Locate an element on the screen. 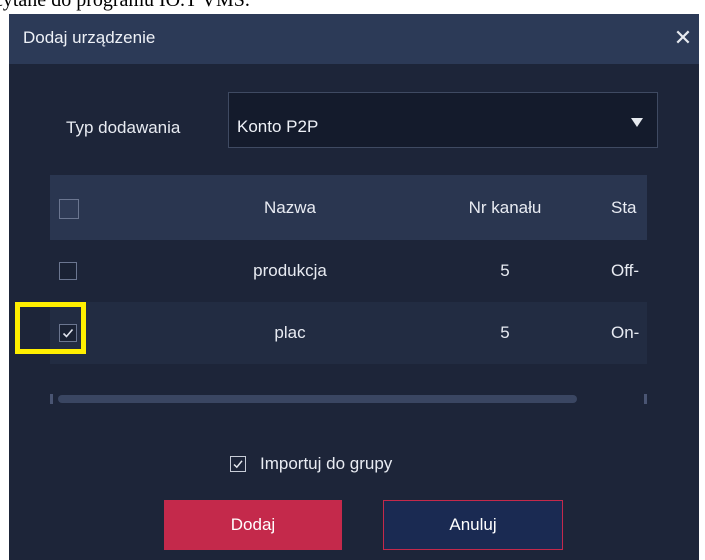 The image size is (705, 560). table-header: Nazwa Nr kanału Sta is located at coordinates (348, 207).